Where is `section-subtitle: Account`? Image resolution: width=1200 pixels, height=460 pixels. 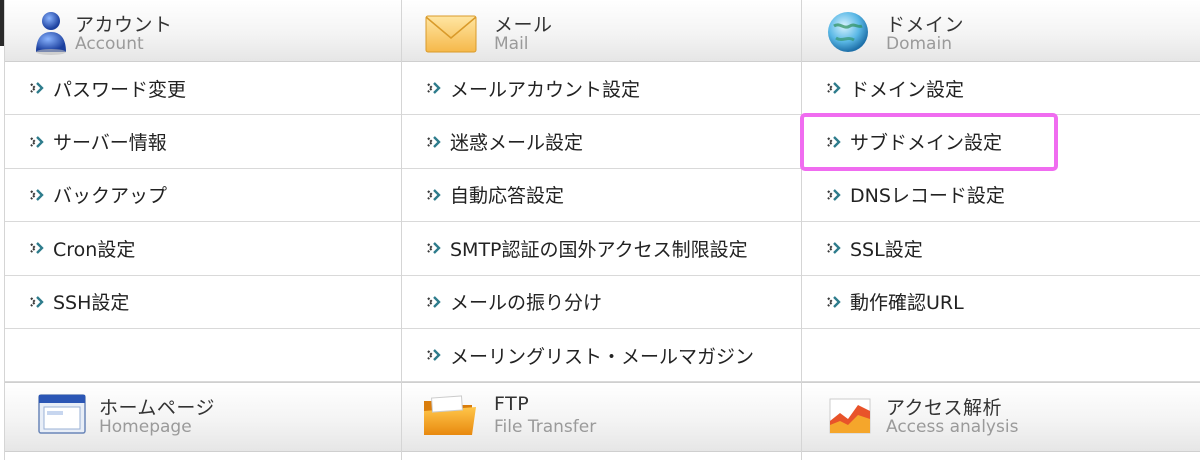
section-subtitle: Account is located at coordinates (109, 44).